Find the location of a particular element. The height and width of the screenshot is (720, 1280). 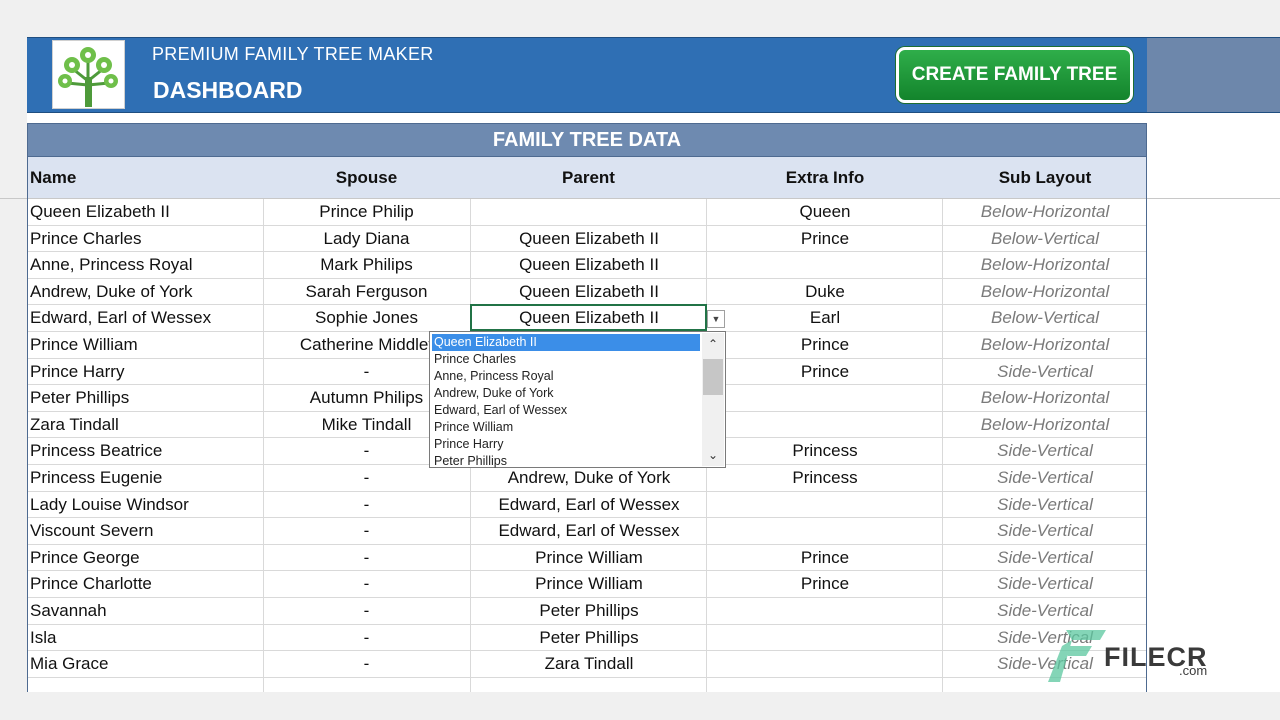

cell-extra-info: Queen is located at coordinates (825, 212).